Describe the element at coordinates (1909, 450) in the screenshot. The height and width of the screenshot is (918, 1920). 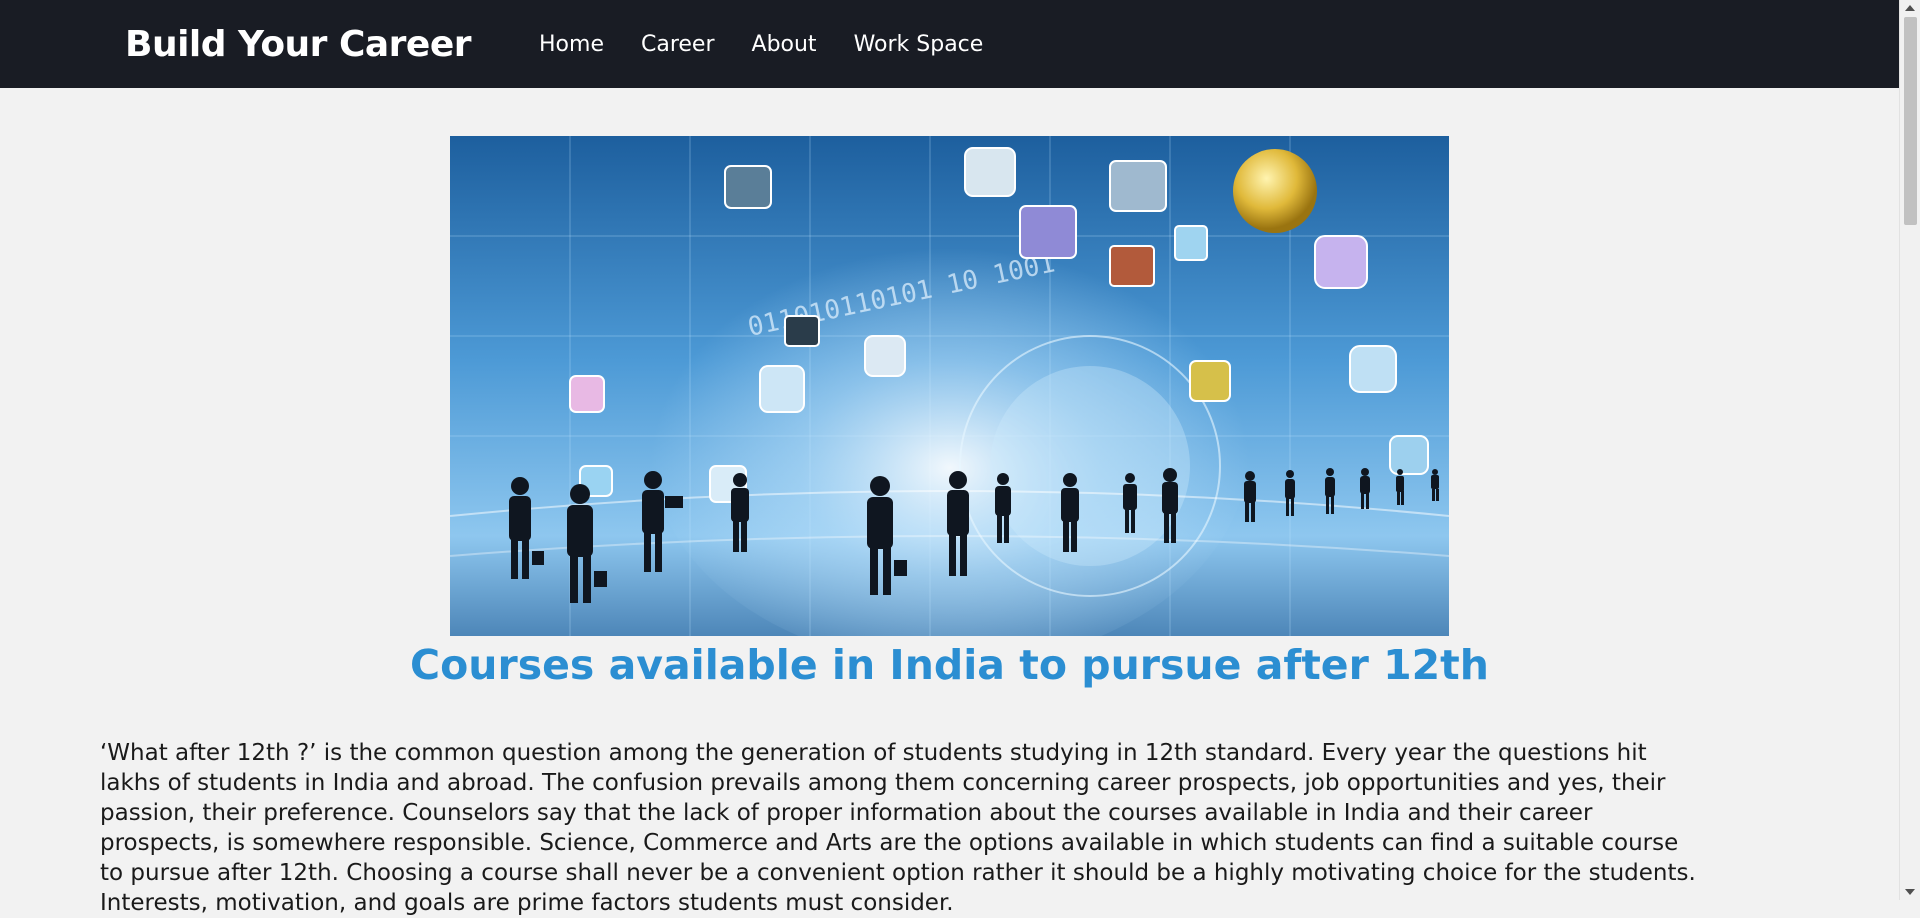
I see `vertical-scrollbar` at that location.